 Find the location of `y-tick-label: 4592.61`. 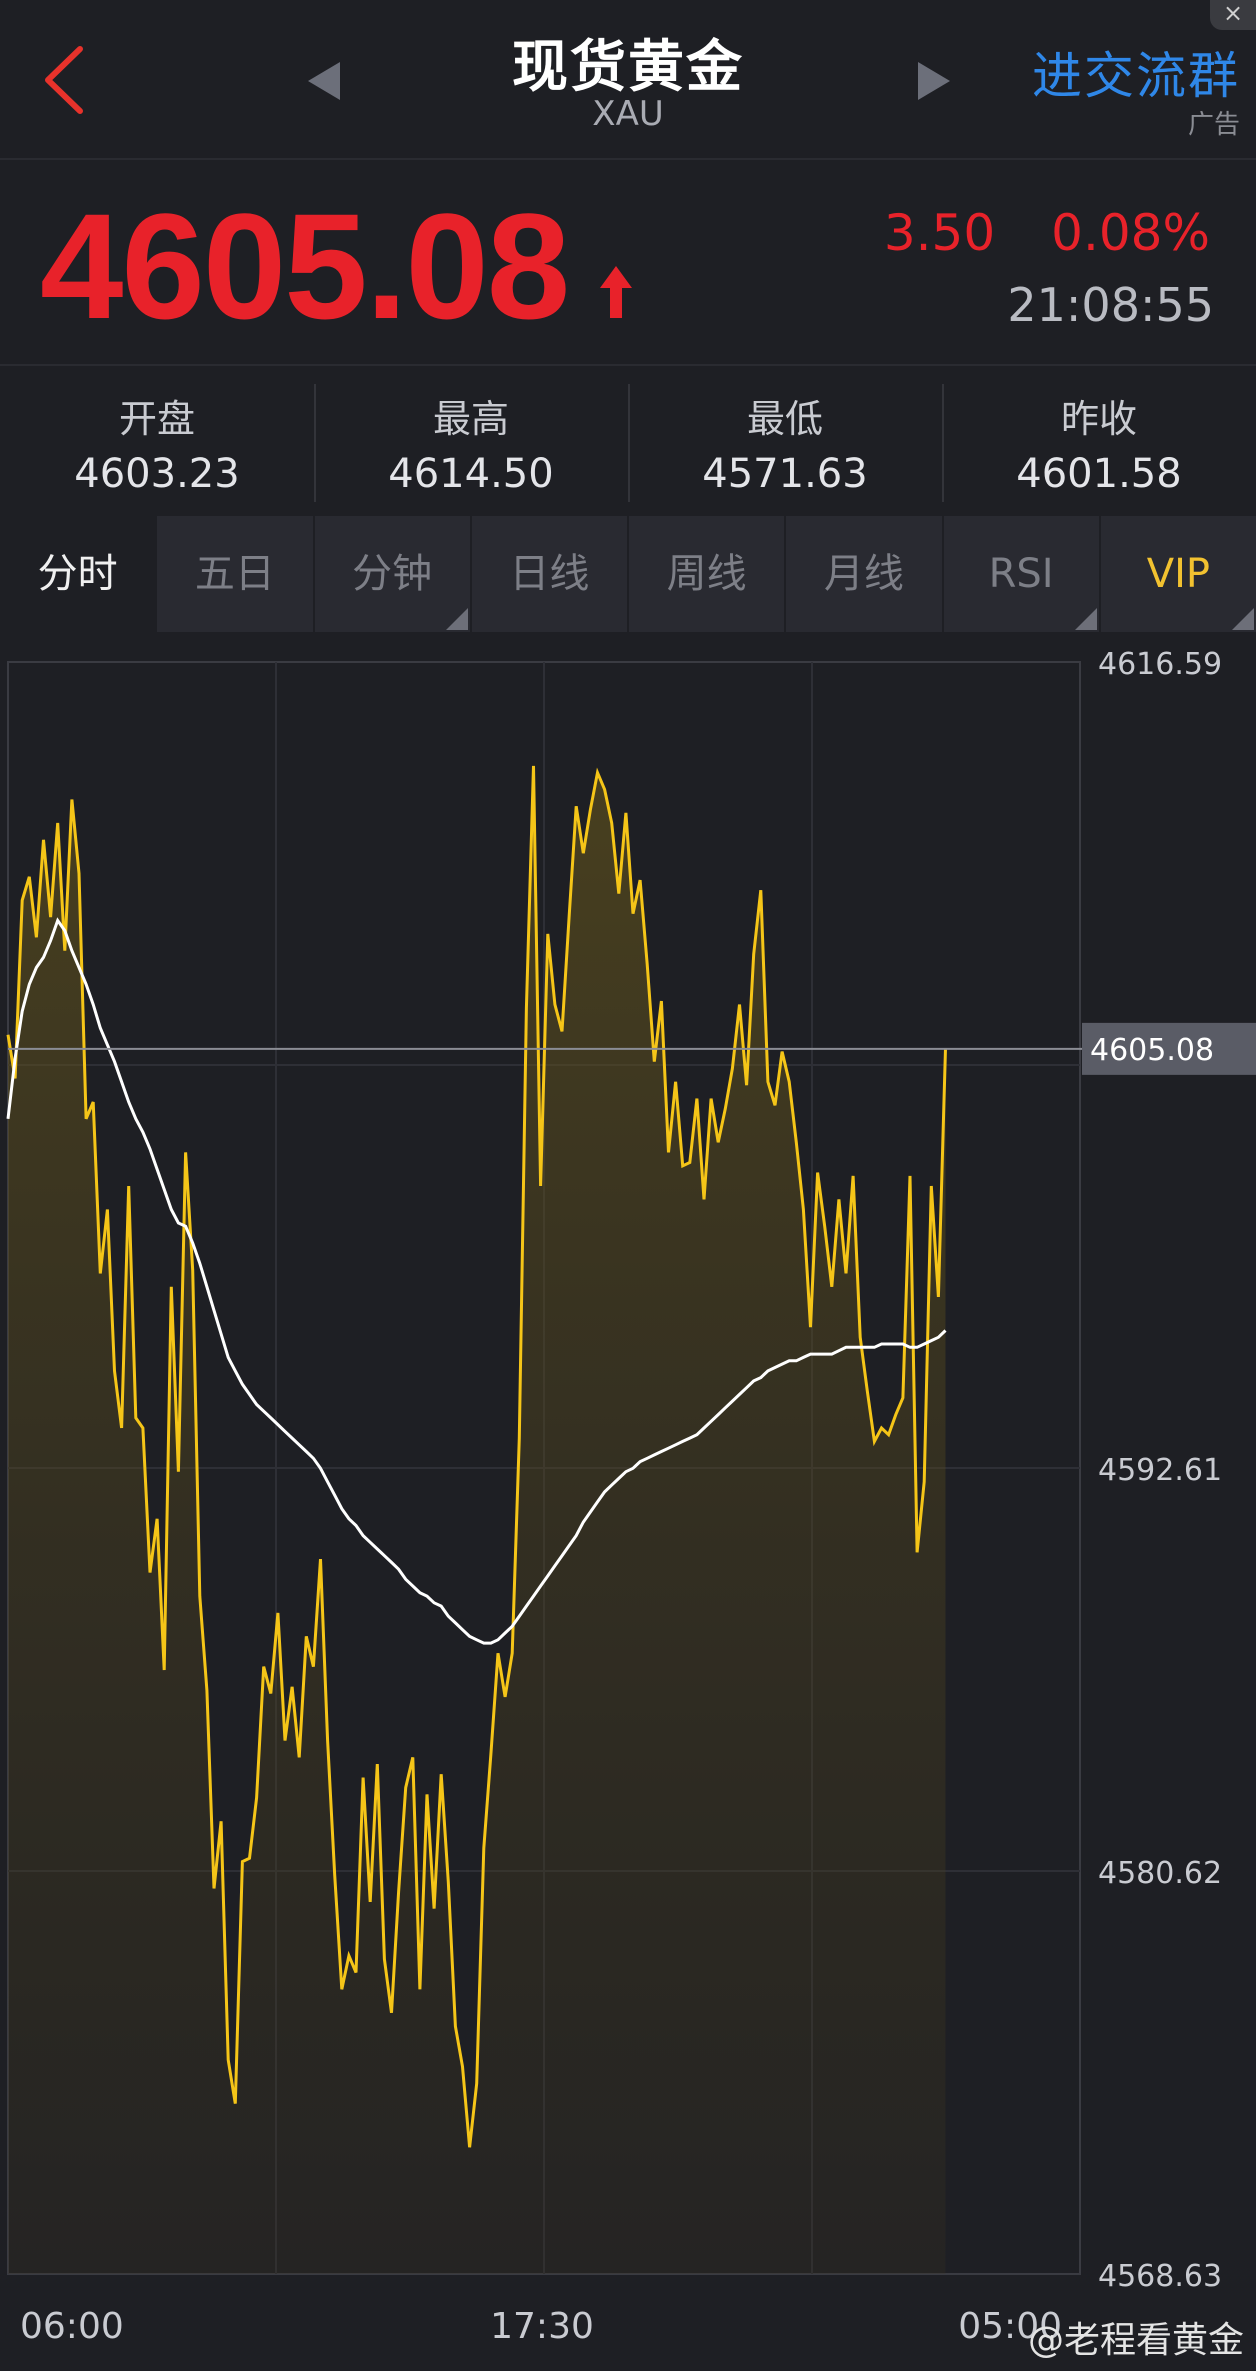

y-tick-label: 4592.61 is located at coordinates (1160, 1470).